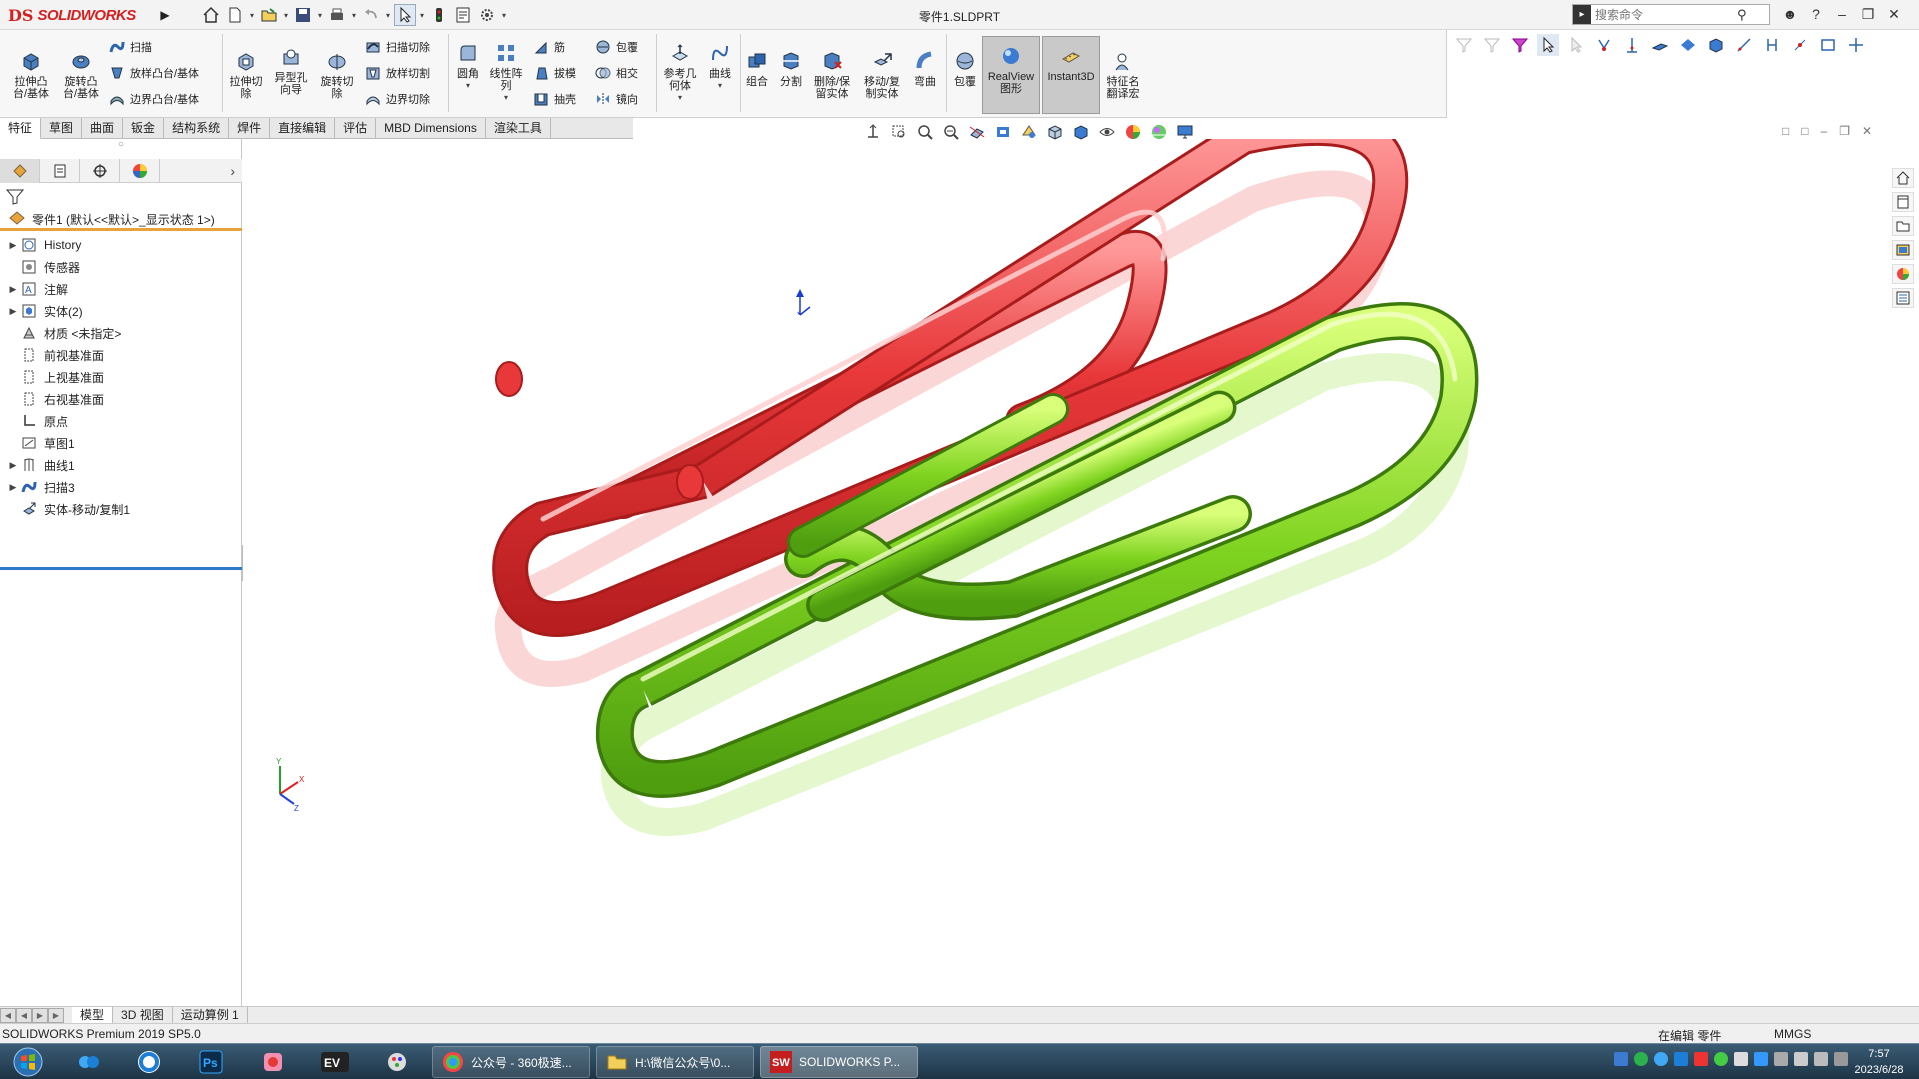 This screenshot has width=1919, height=1079. What do you see at coordinates (791, 68) in the screenshot?
I see `split-button: 分割` at bounding box center [791, 68].